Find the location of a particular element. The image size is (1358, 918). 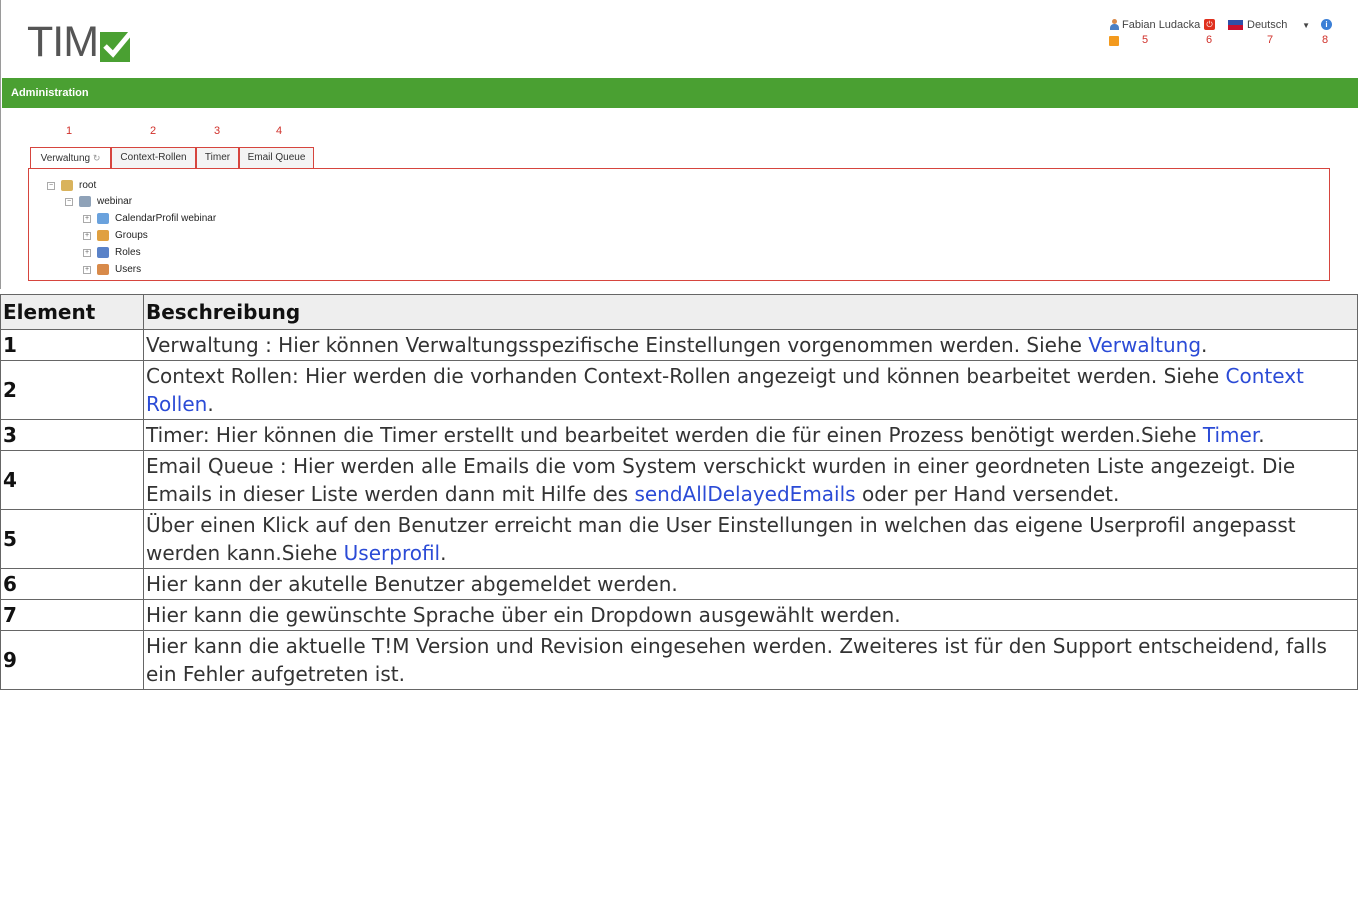

column-header-element: Element is located at coordinates (72, 312).